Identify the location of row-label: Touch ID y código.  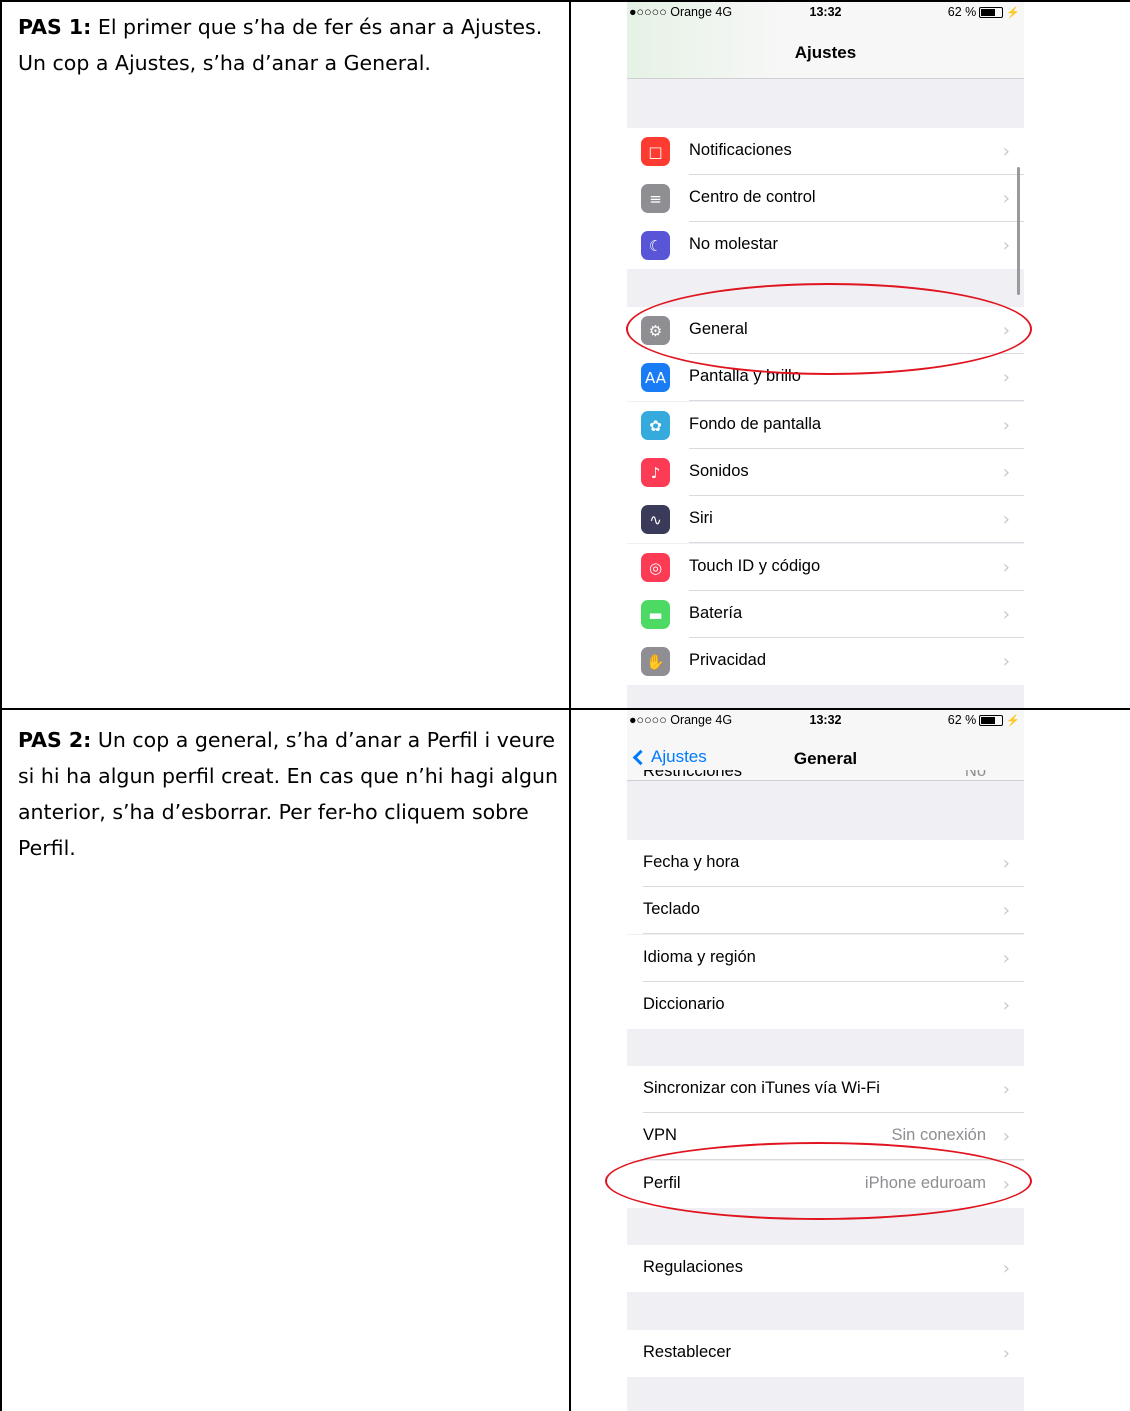
(755, 566).